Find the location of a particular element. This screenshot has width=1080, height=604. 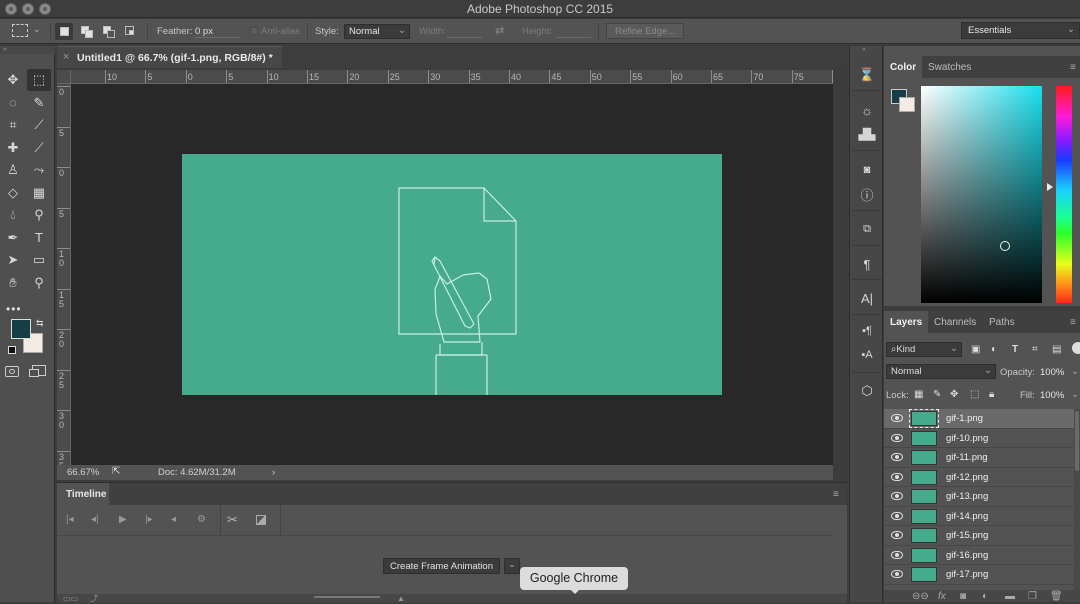

blend-mode-select: Normal ⌄ is located at coordinates (941, 371).